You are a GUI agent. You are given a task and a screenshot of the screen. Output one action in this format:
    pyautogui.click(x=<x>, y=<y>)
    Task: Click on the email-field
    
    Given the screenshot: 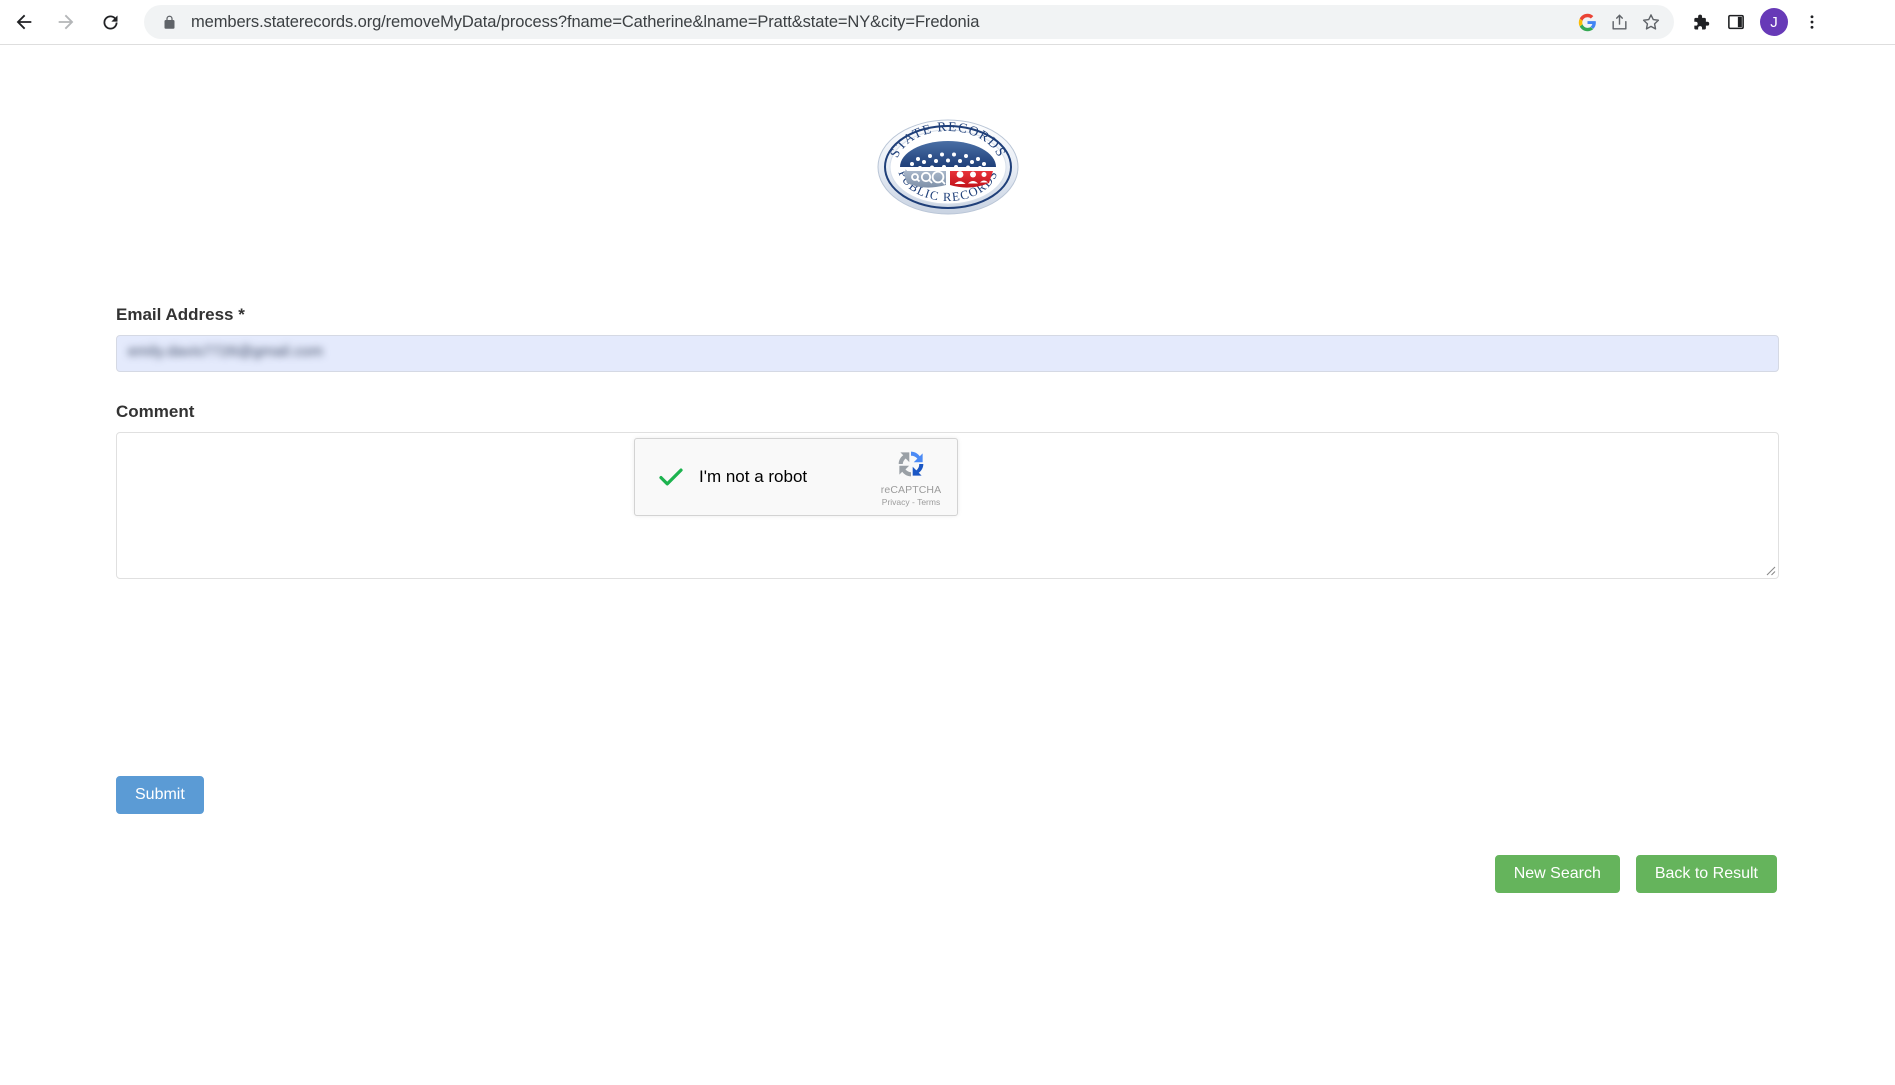 What is the action you would take?
    pyautogui.click(x=947, y=353)
    